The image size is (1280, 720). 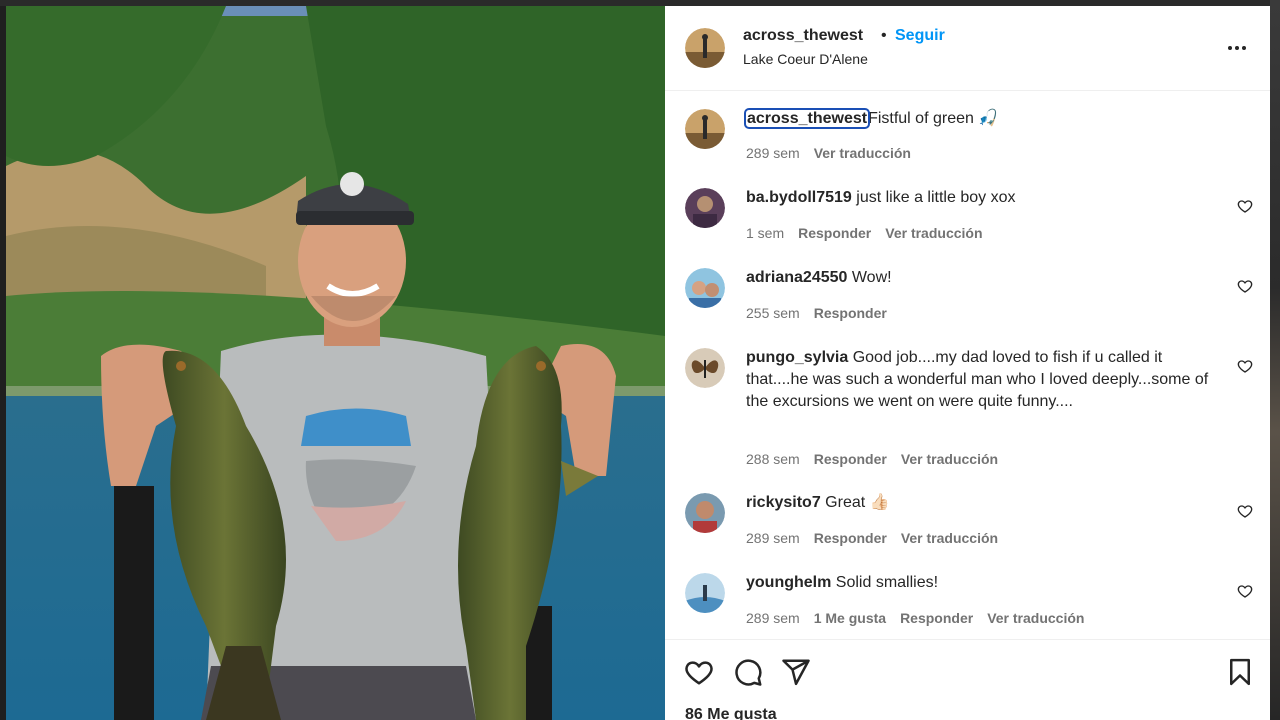 I want to click on comment-text-row: rickysito7 Great 👍🏻, so click(x=981, y=503).